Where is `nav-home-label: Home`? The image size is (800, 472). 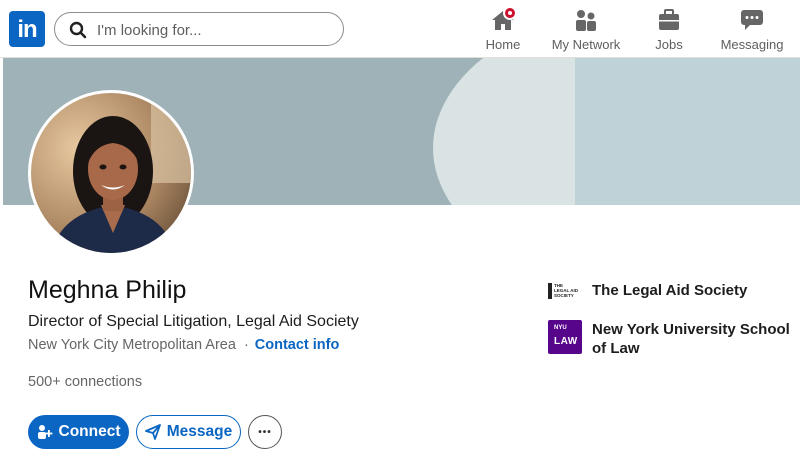 nav-home-label: Home is located at coordinates (503, 44).